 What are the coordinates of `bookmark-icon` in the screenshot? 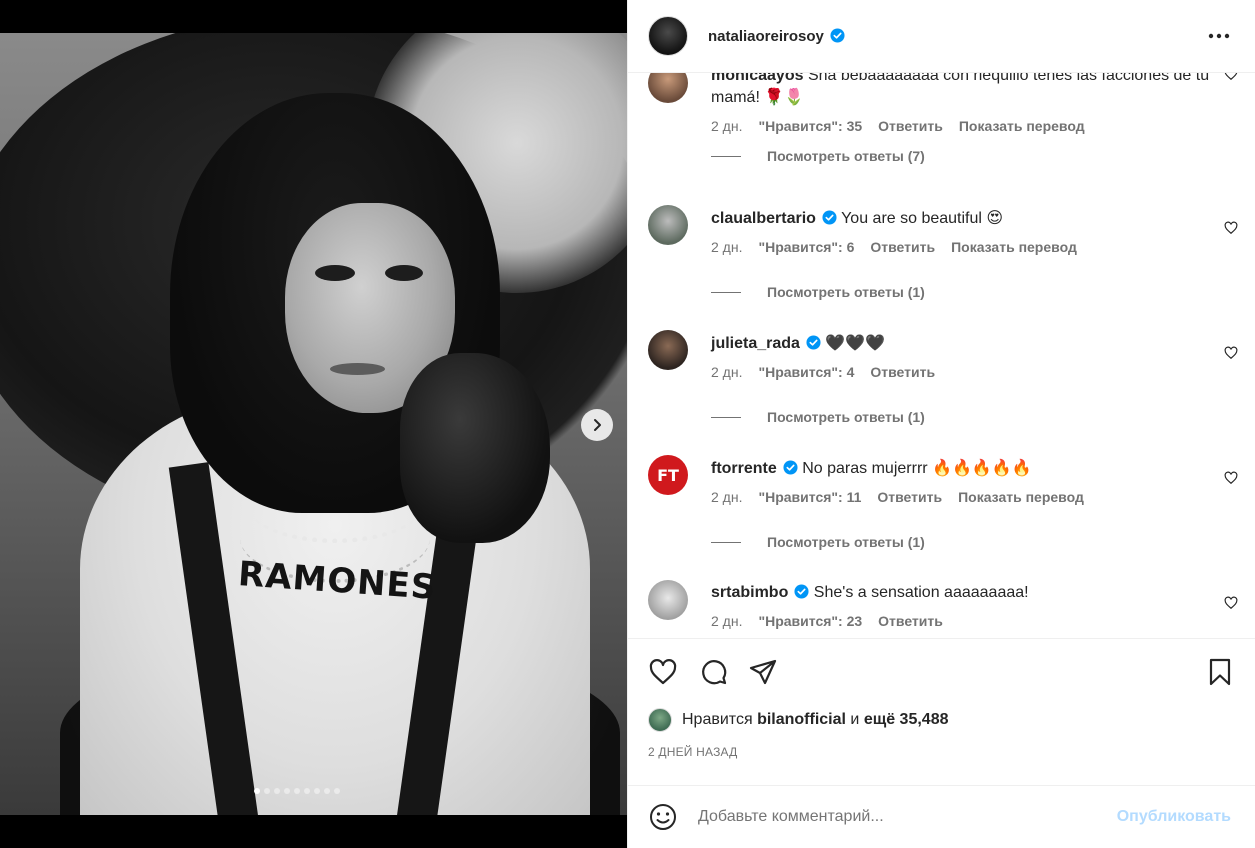 It's located at (1220, 672).